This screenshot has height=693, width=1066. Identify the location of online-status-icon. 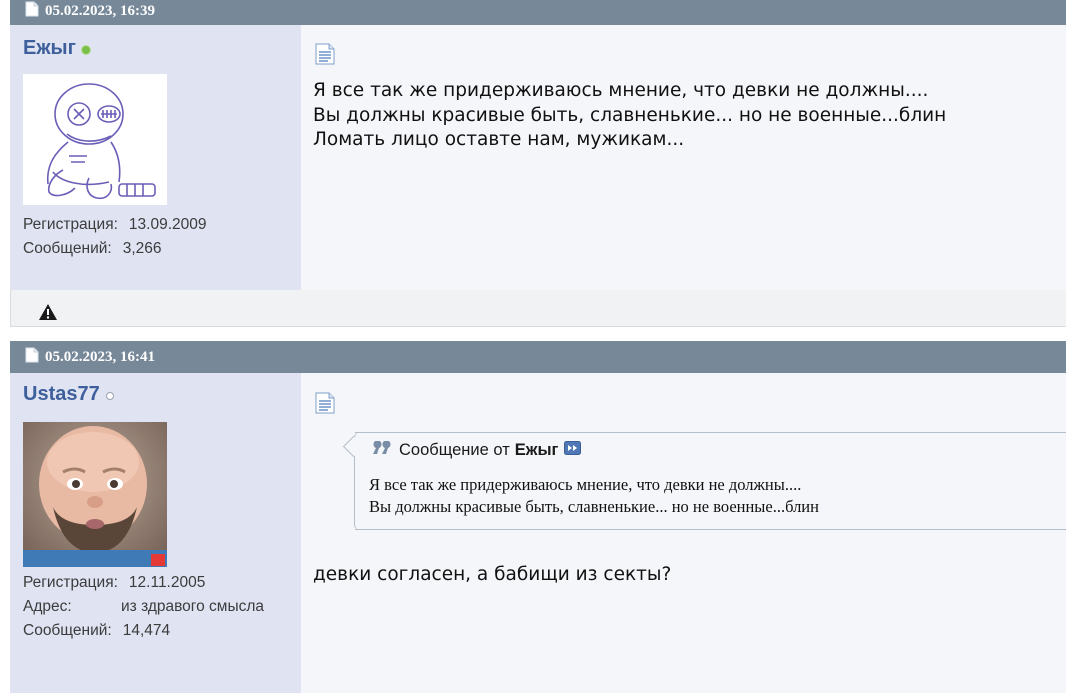
(85, 49).